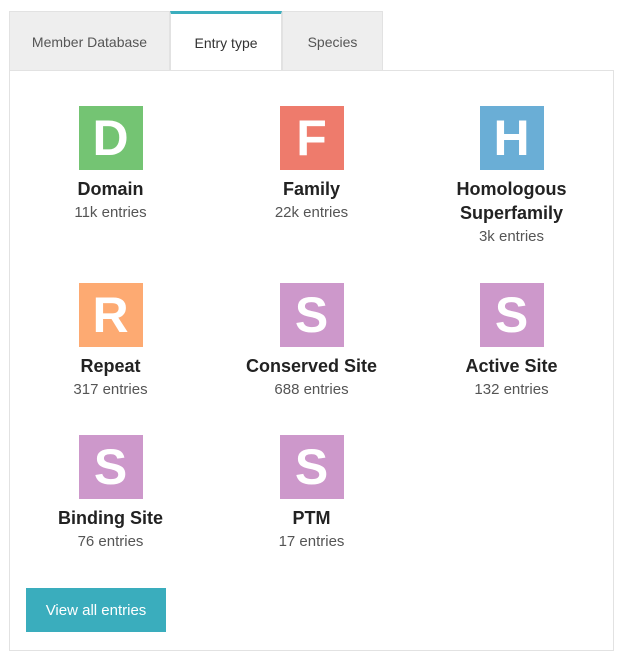 The height and width of the screenshot is (663, 627). What do you see at coordinates (332, 41) in the screenshot?
I see `tab-species: Species` at bounding box center [332, 41].